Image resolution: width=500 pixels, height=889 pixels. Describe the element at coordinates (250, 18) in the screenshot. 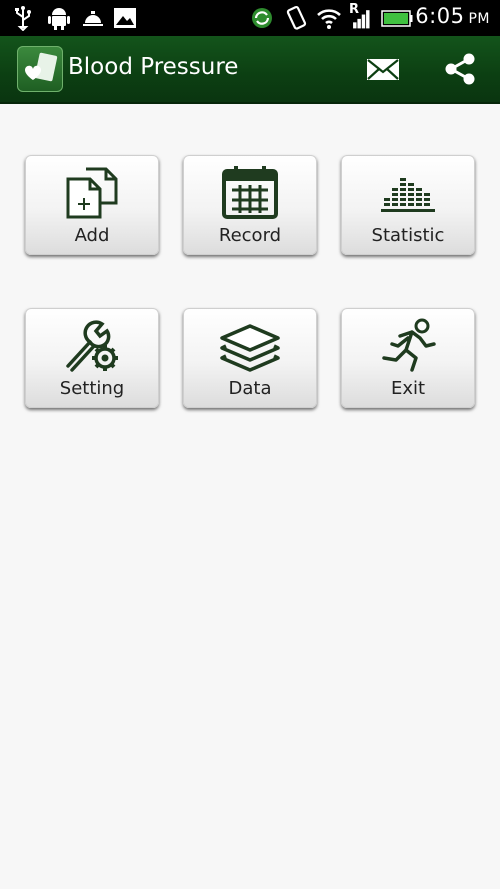

I see `status-bar: R 6:05 PM` at that location.